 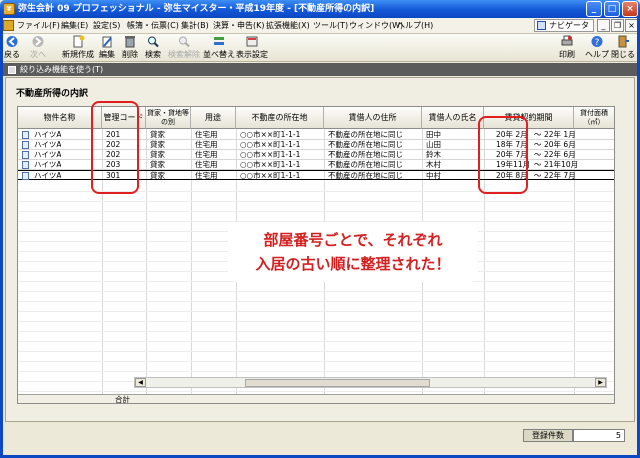 I want to click on menu-settings: 設定(S), so click(x=106, y=25).